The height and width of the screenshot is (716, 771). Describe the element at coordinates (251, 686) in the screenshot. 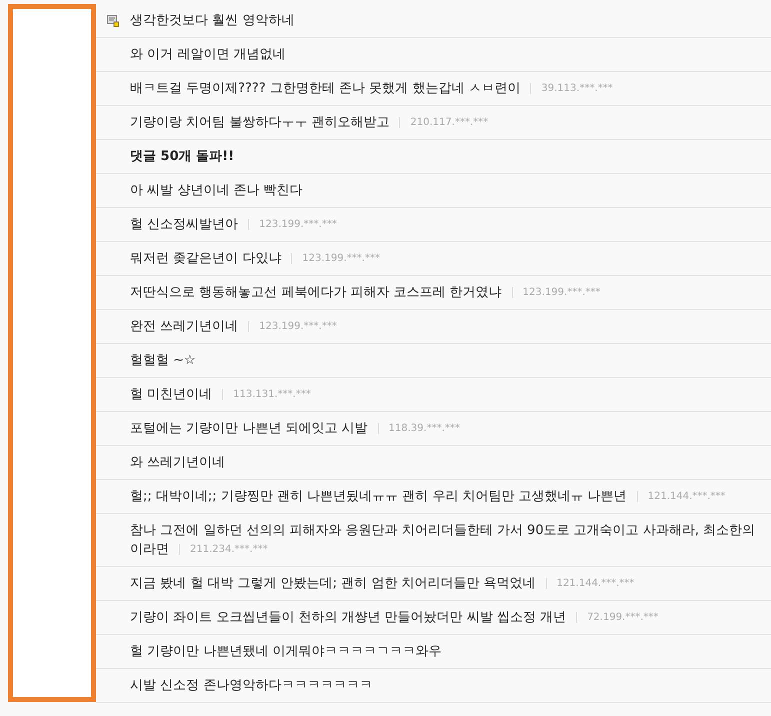

I see `comment-text: 시발 신소정 존나영악하다ㅋㅋㅋㅋㅋㅋㅋ` at that location.